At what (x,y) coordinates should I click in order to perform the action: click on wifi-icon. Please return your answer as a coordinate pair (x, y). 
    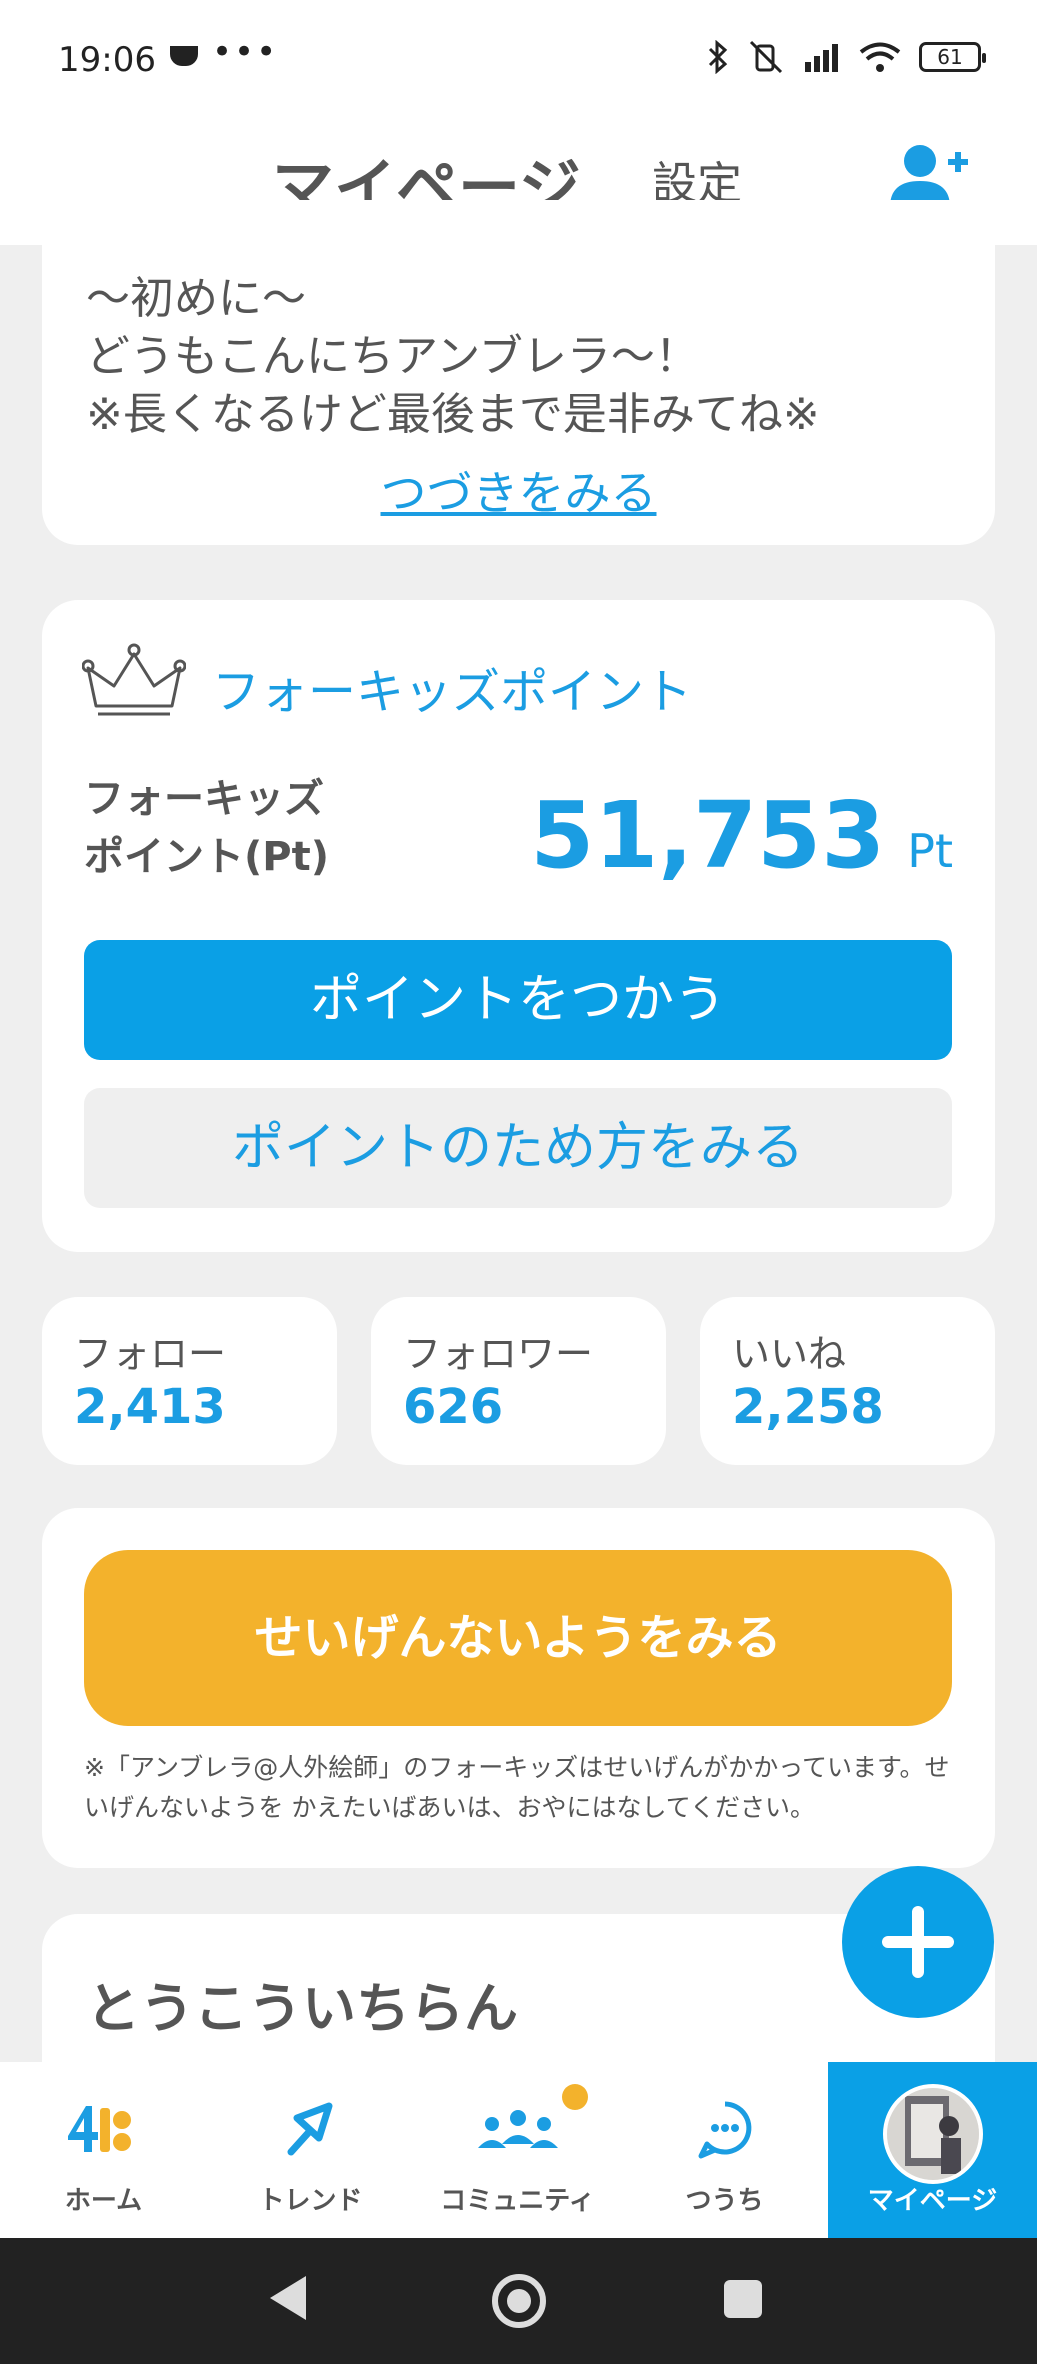
    Looking at the image, I should click on (880, 57).